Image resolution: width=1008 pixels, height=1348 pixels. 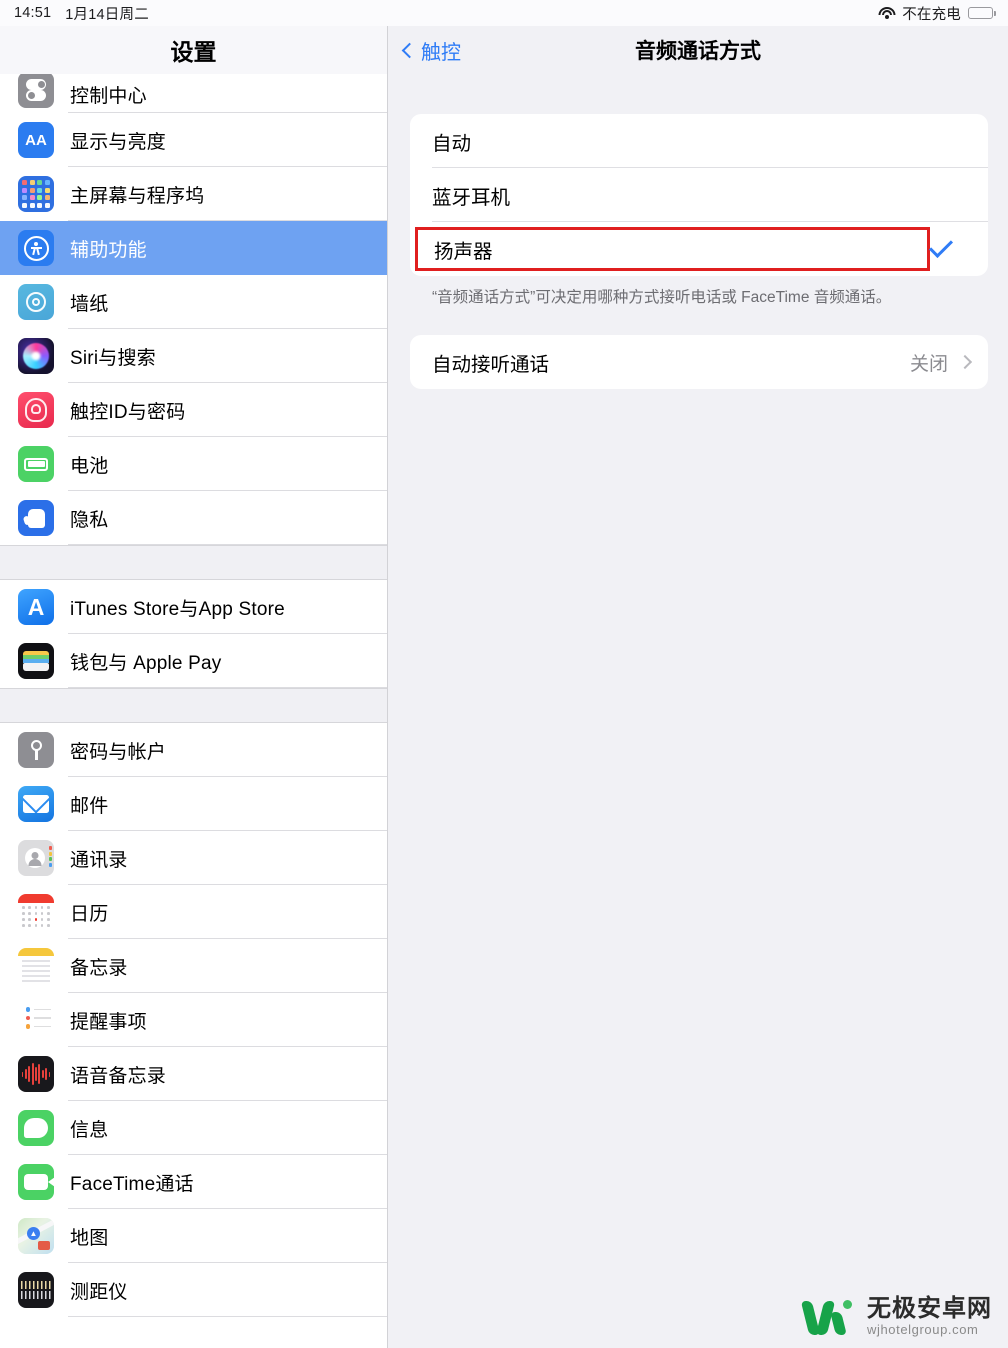 I want to click on sidebar-item-siri-search: Siri与搜索, so click(x=193, y=356).